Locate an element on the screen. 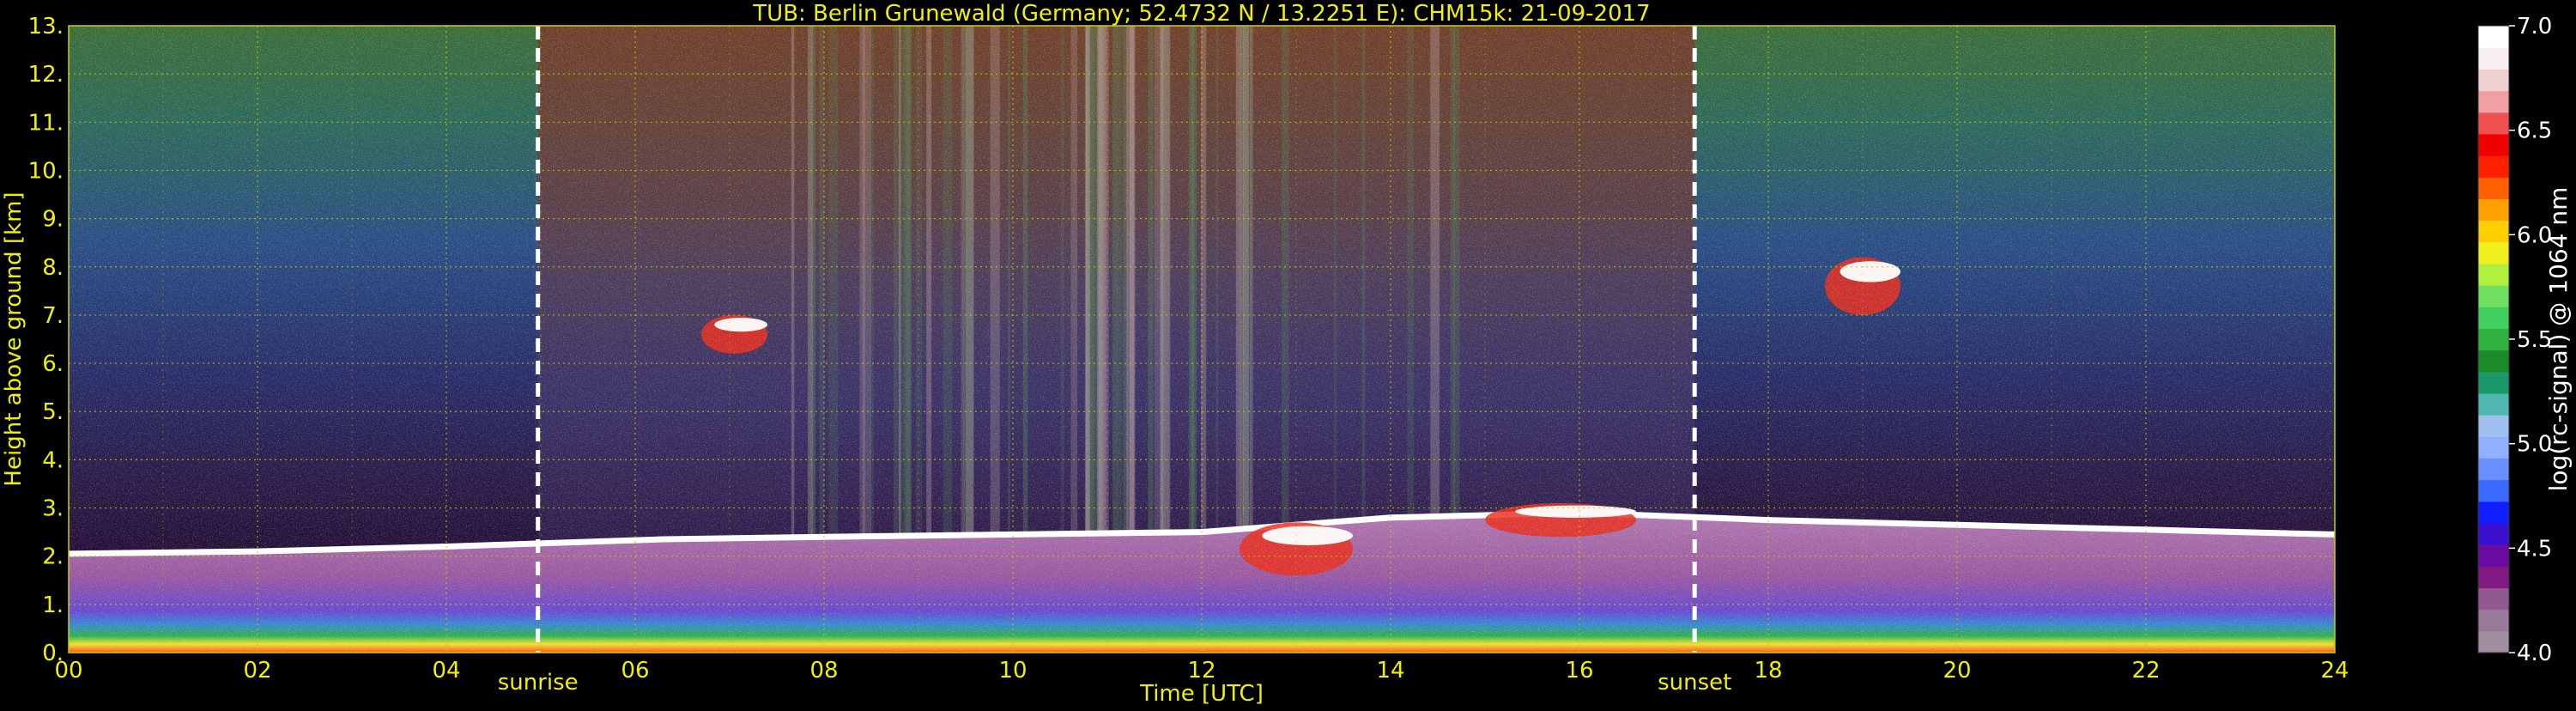  y-tick-label: 13. is located at coordinates (46, 27).